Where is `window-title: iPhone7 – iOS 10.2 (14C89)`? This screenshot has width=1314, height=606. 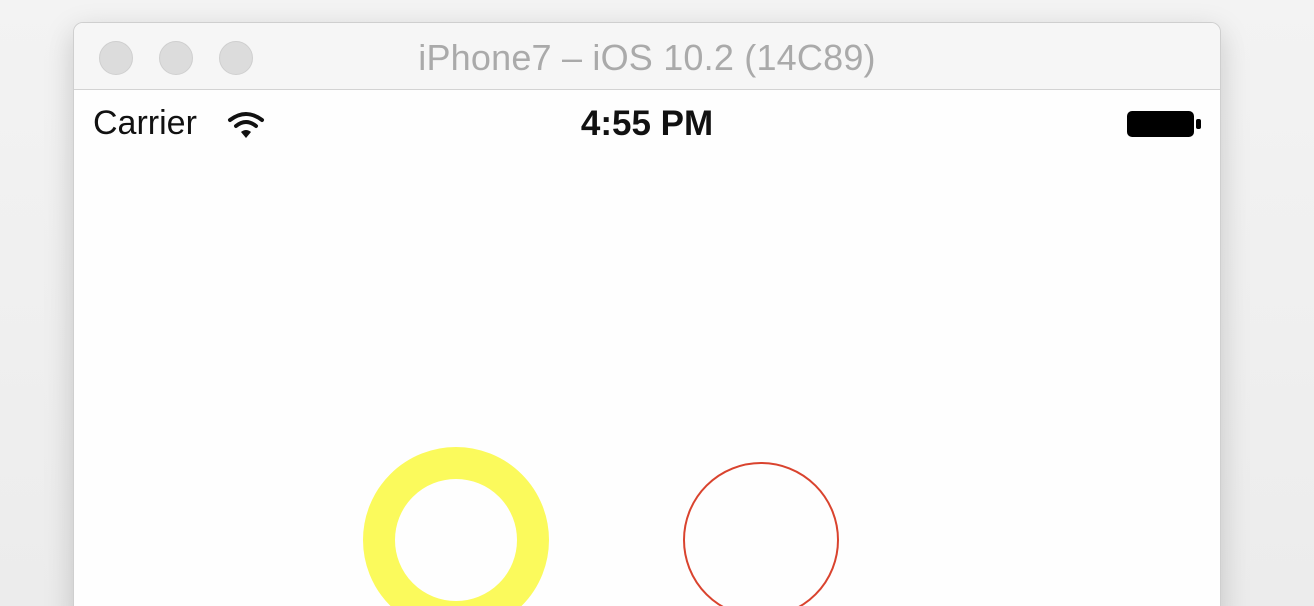
window-title: iPhone7 – iOS 10.2 (14C89) is located at coordinates (647, 57).